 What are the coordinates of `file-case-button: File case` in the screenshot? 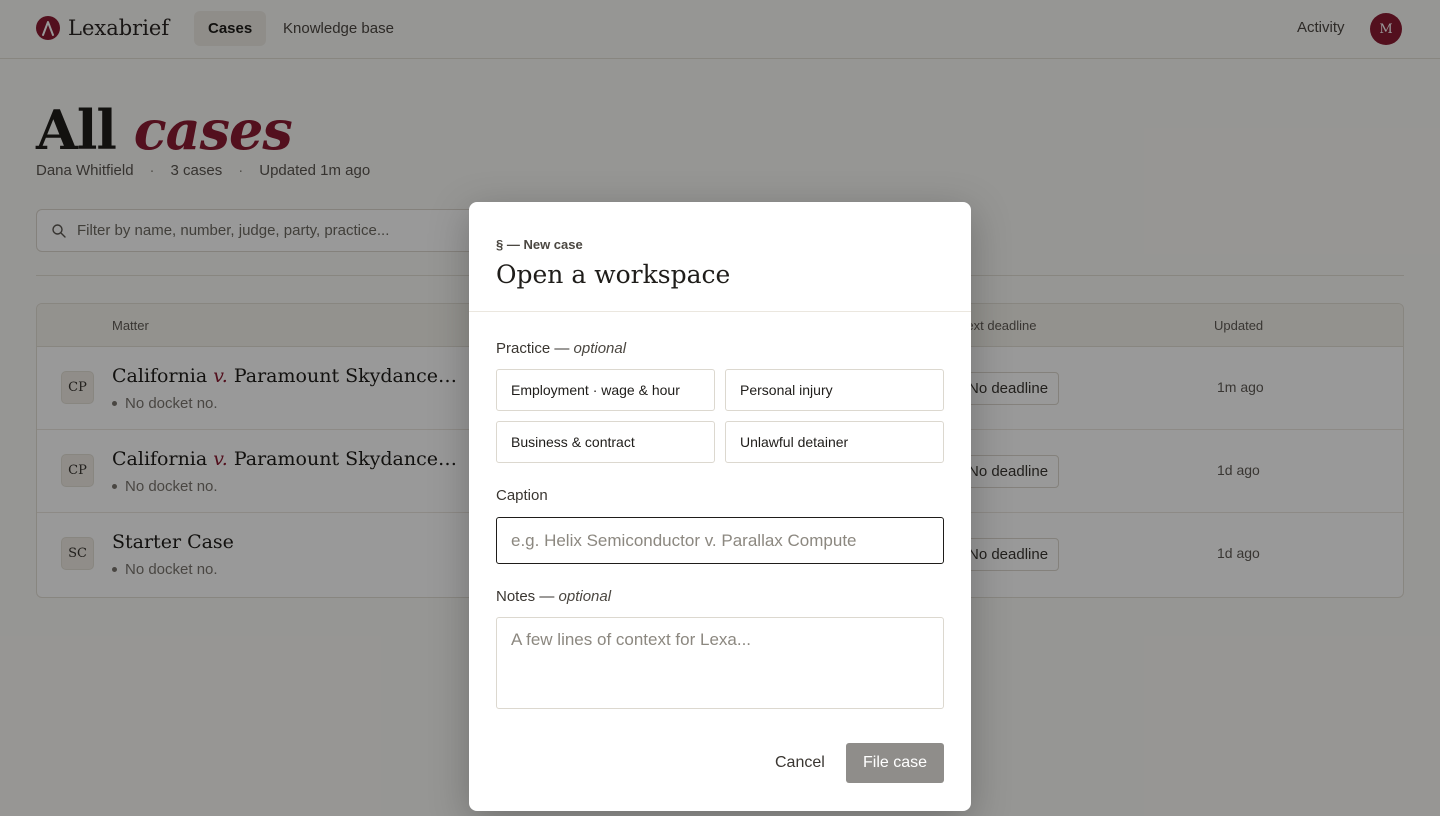 It's located at (895, 763).